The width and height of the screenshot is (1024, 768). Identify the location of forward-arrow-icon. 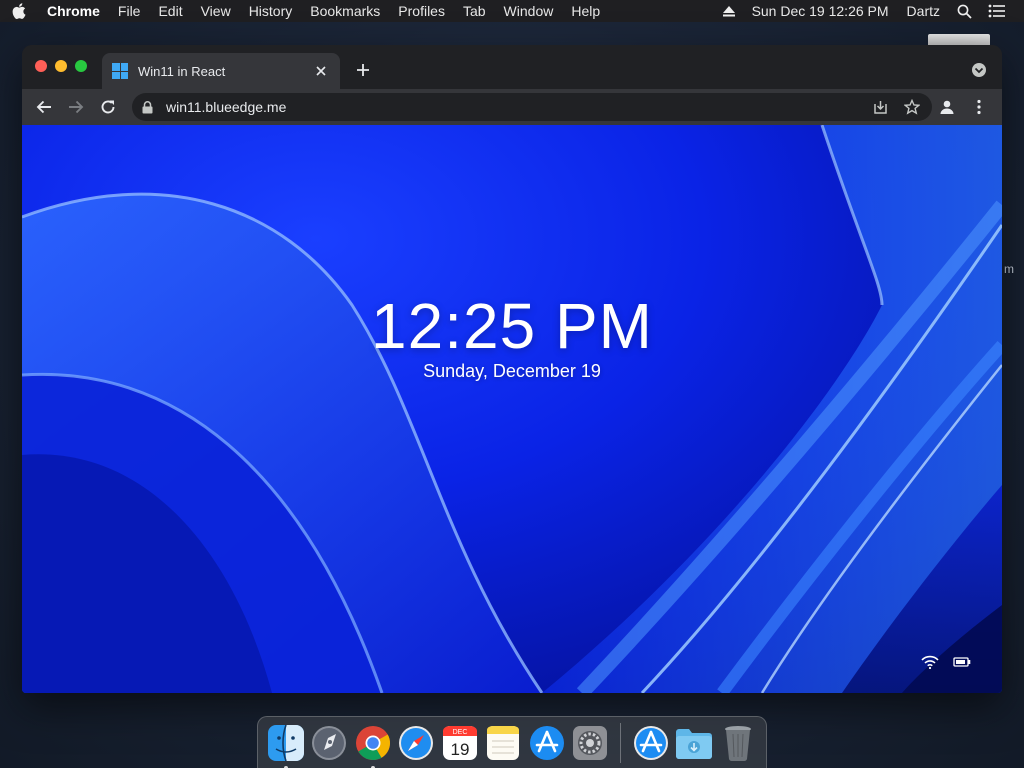
(76, 107).